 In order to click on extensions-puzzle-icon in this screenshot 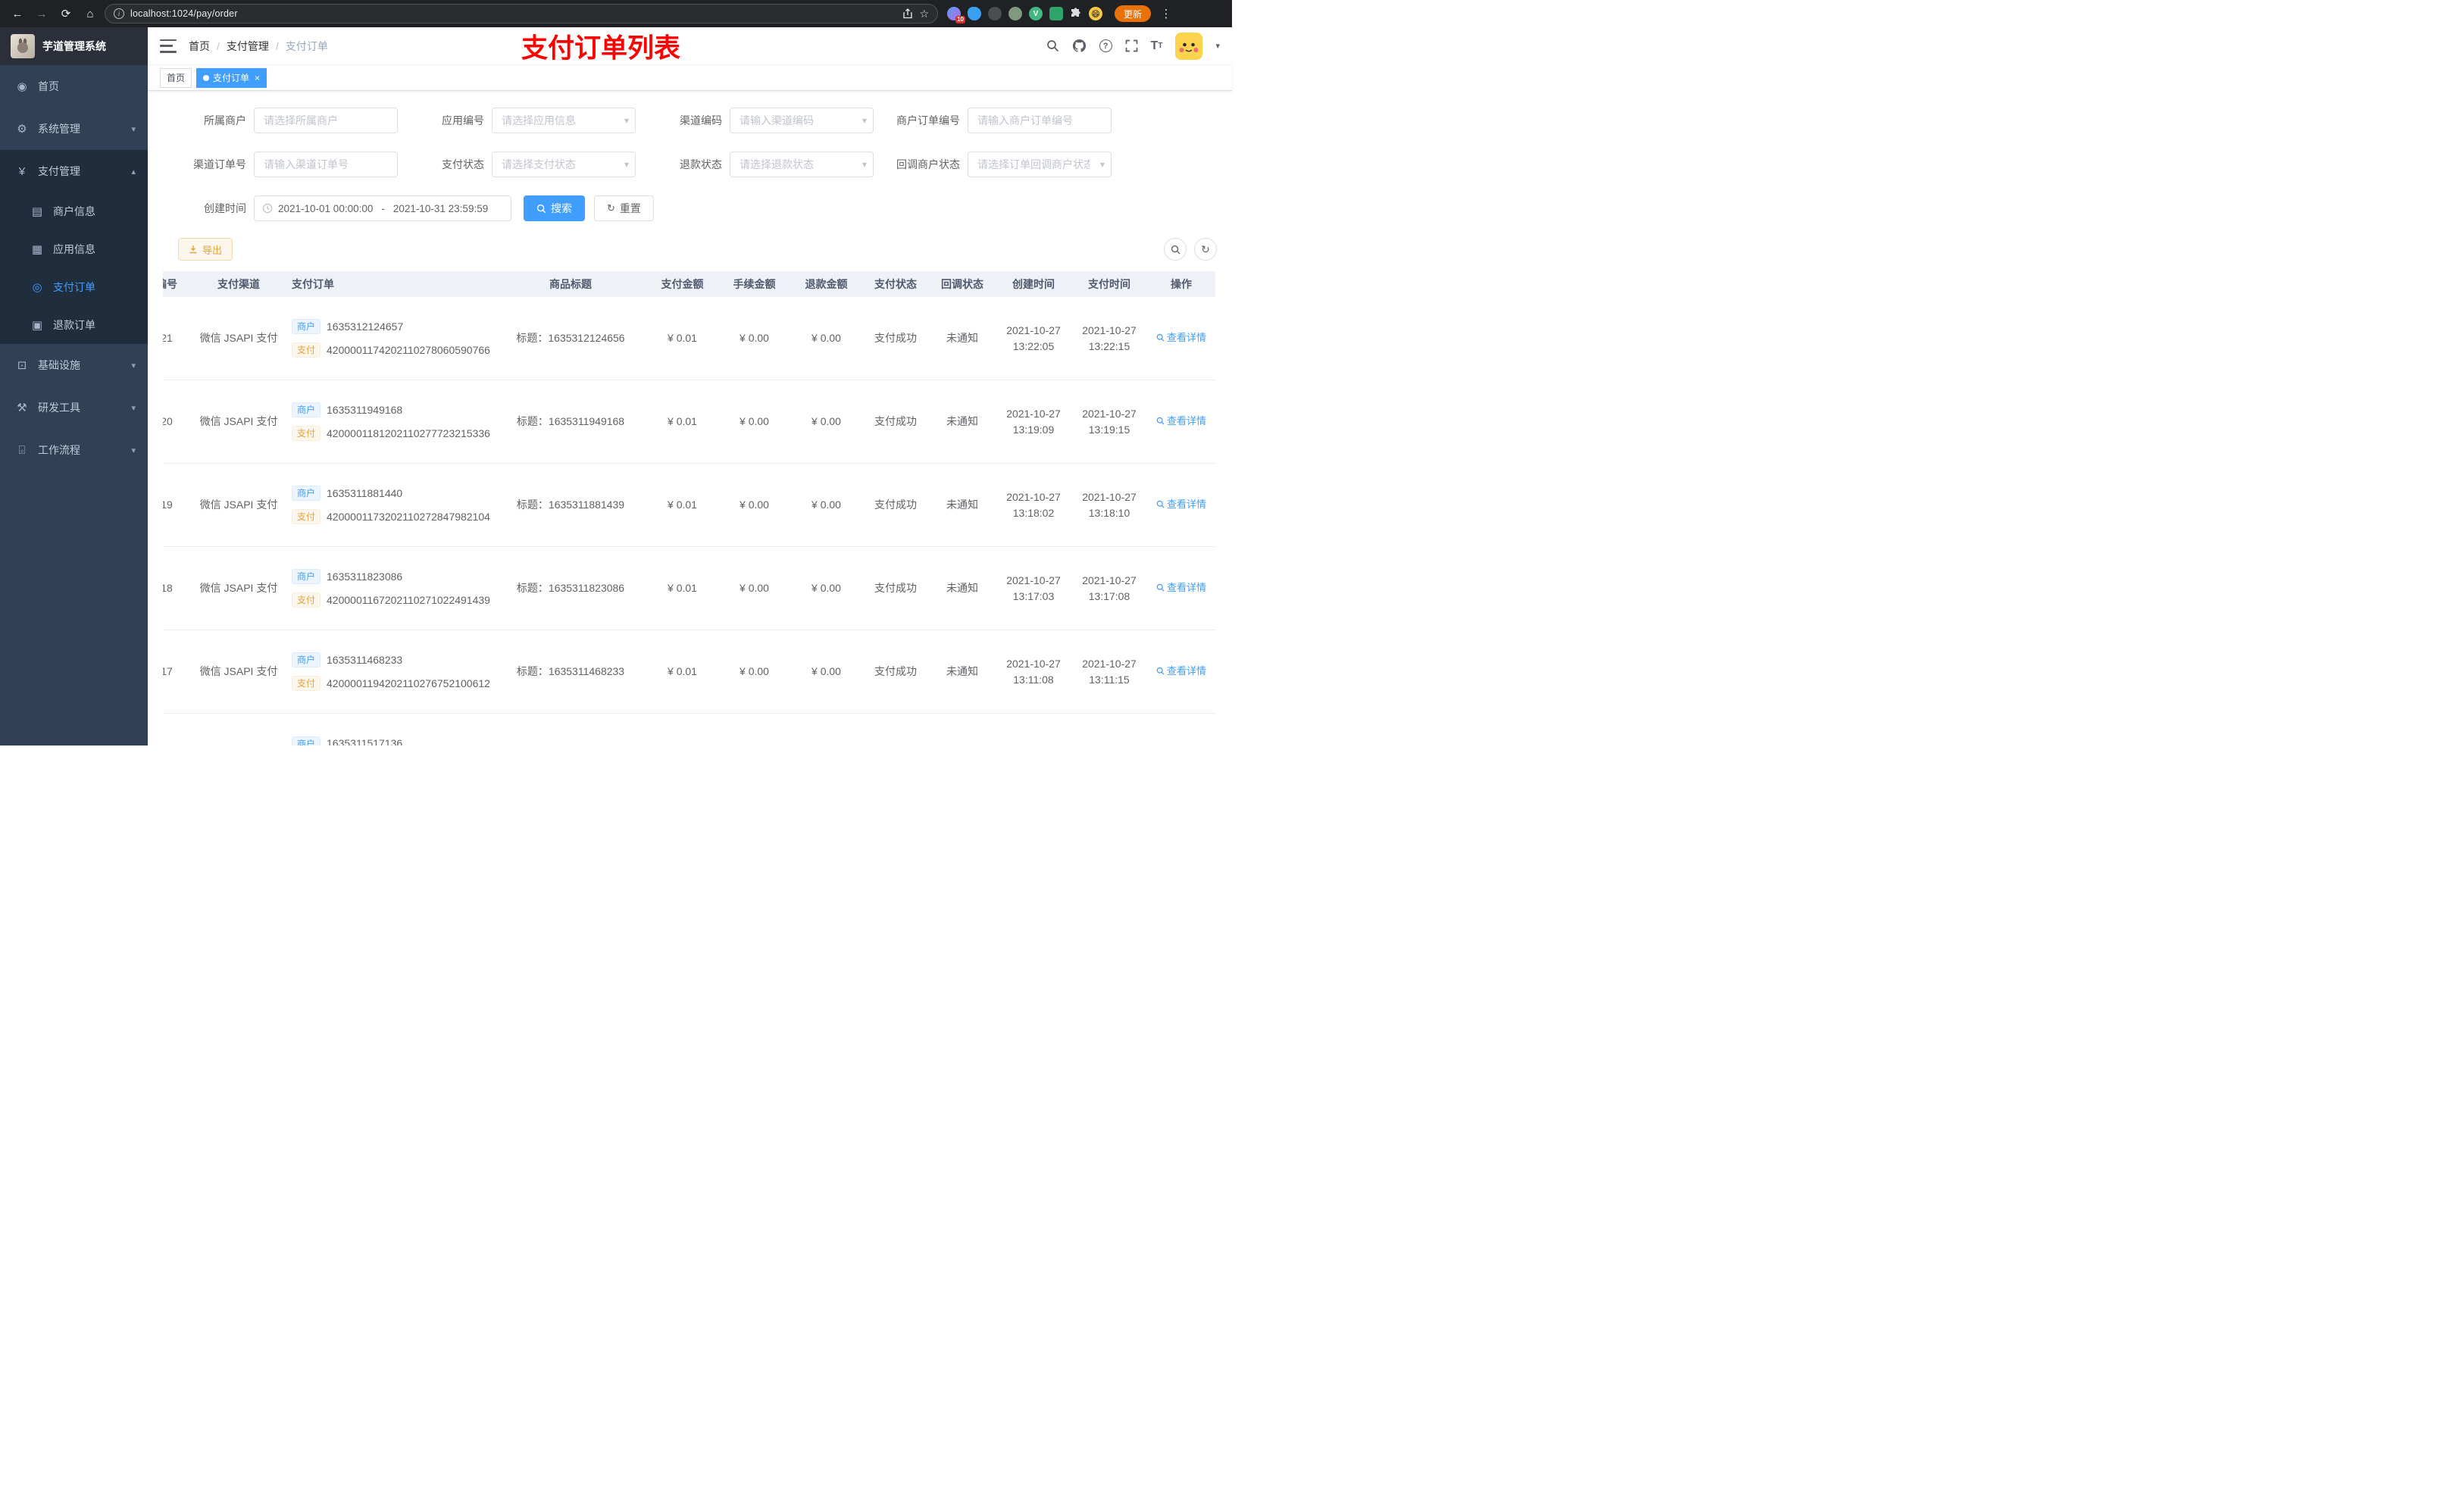, I will do `click(1076, 14)`.